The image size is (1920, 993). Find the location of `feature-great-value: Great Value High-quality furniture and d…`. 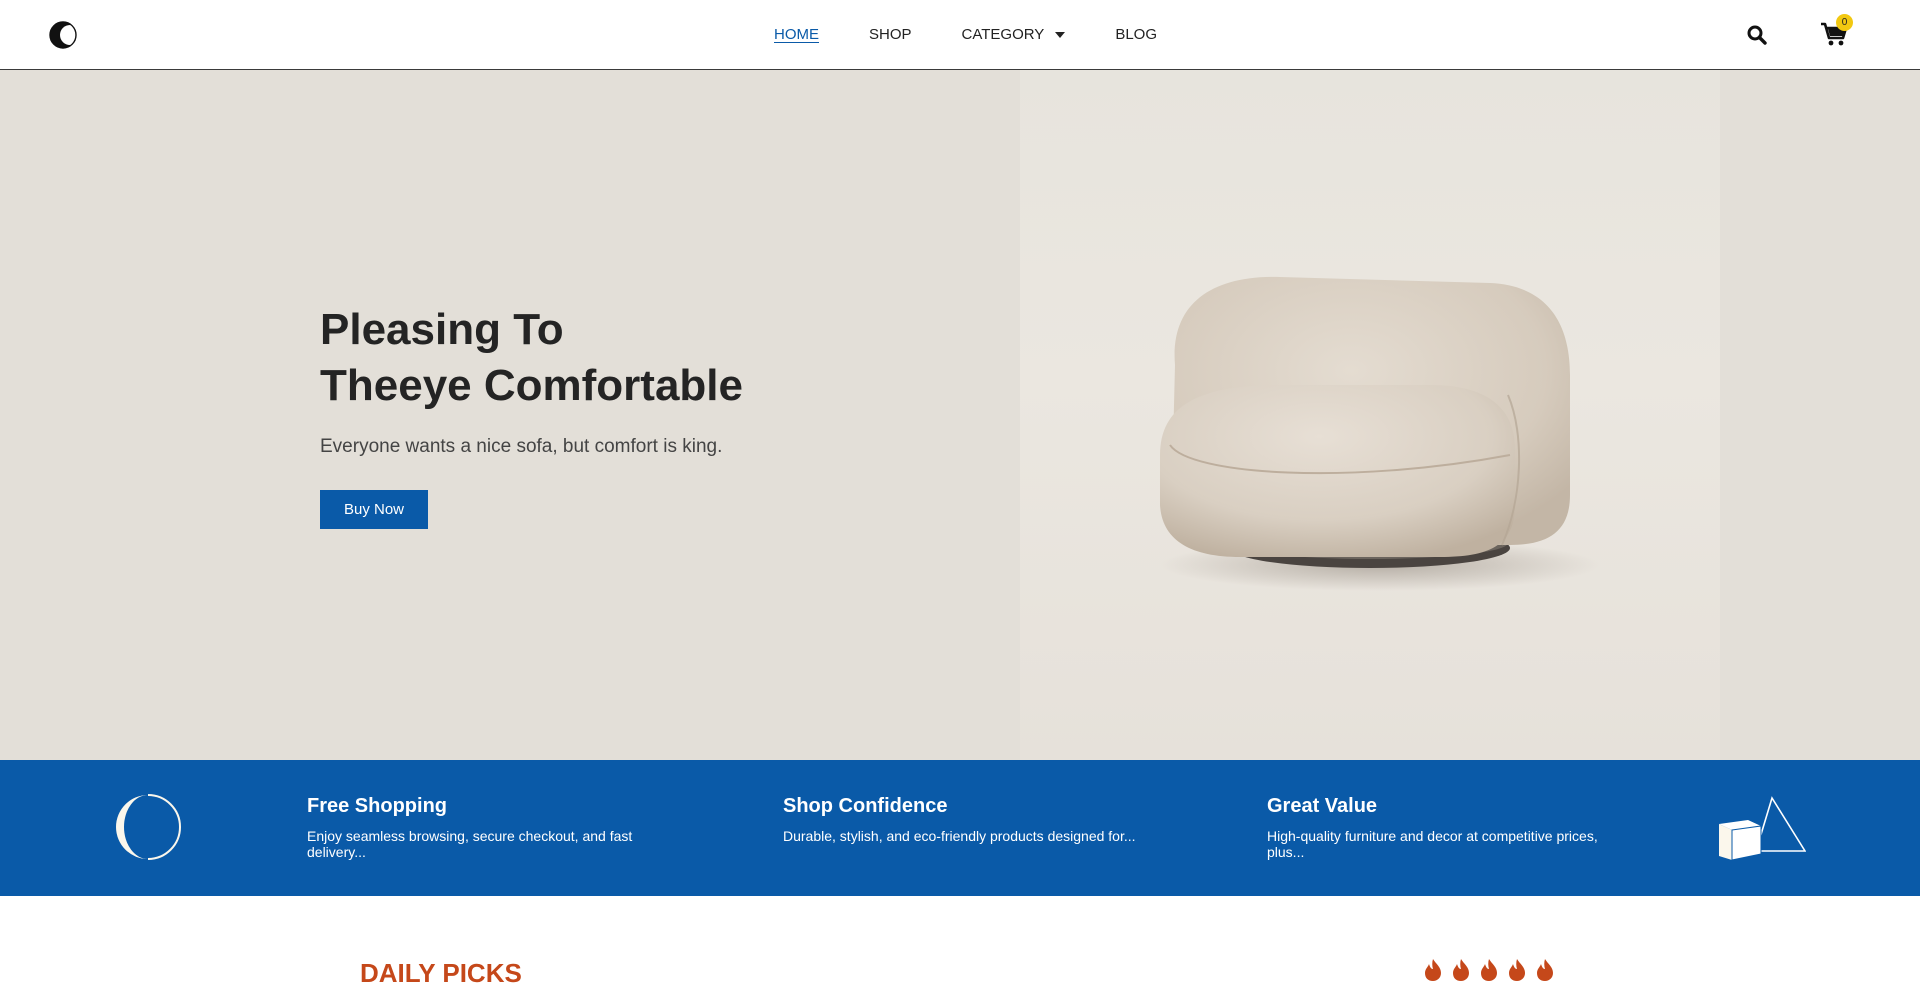

feature-great-value: Great Value High-quality furniture and d… is located at coordinates (1447, 827).